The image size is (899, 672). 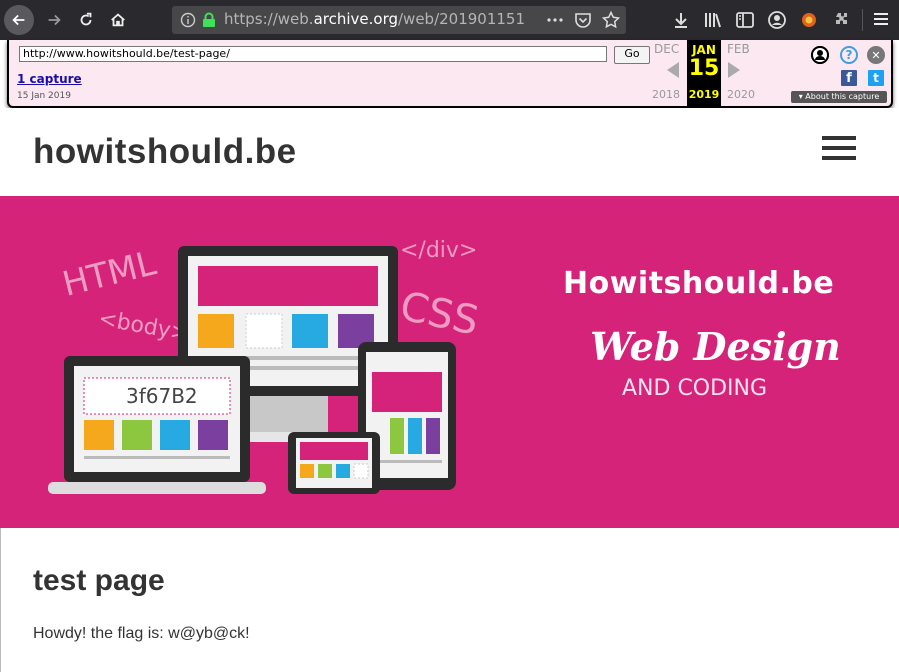 I want to click on bookmark-star-icon, so click(x=611, y=20).